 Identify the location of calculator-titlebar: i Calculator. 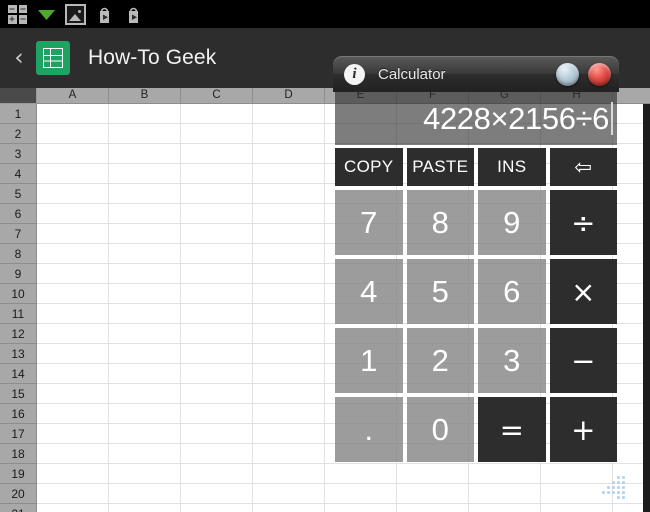
(476, 74).